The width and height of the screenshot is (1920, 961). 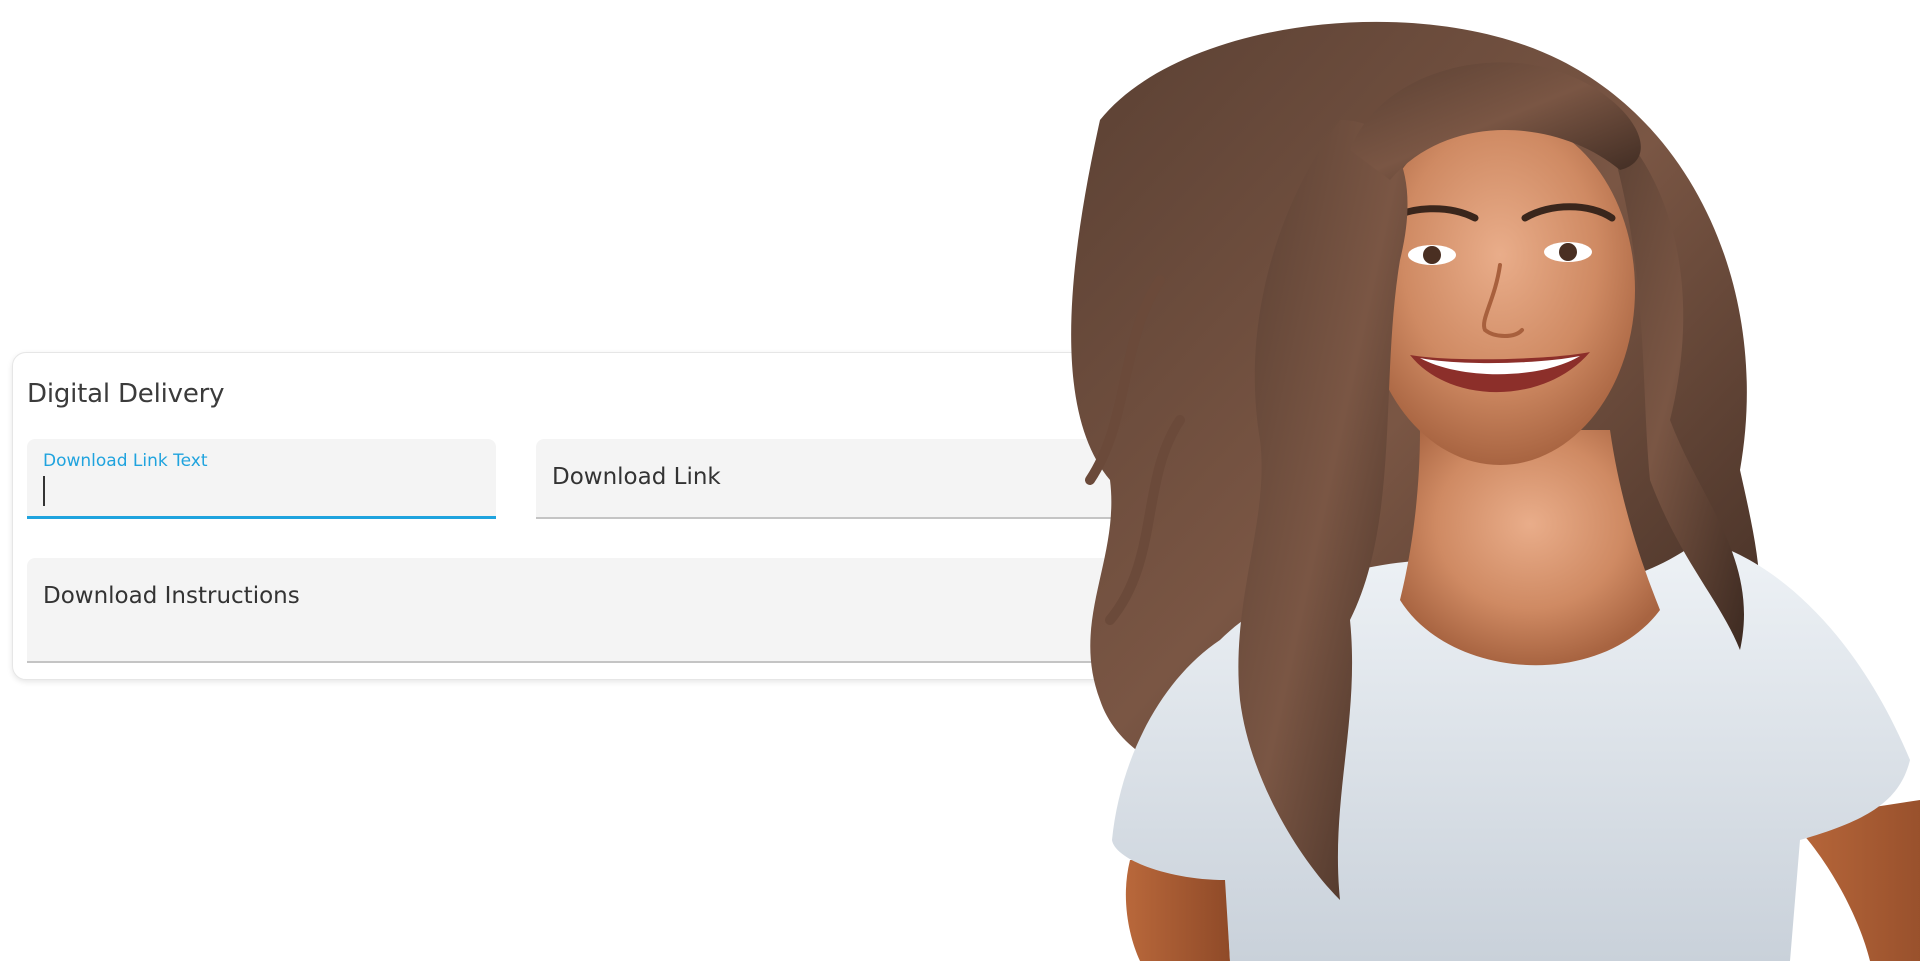 I want to click on right-arm, so click(x=1855, y=880).